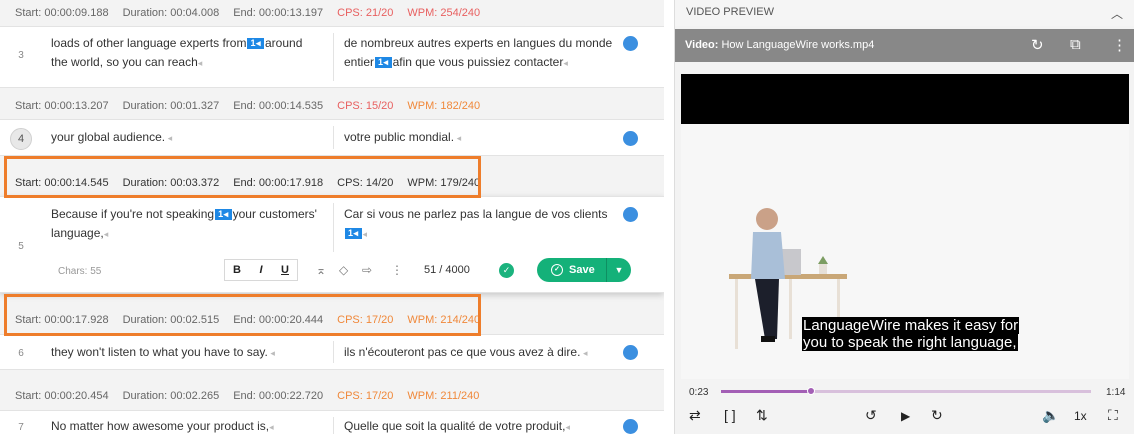 This screenshot has height=434, width=1134. Describe the element at coordinates (367, 270) in the screenshot. I see `arrow-right-icon: ⇨` at that location.